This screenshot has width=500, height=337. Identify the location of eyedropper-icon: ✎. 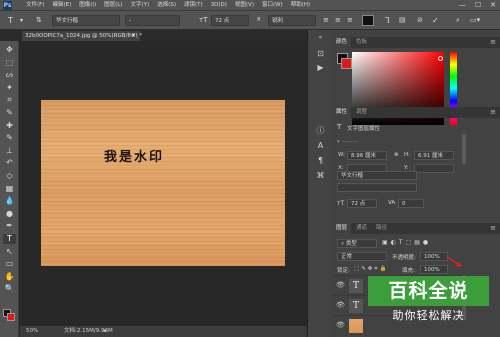
(9, 113).